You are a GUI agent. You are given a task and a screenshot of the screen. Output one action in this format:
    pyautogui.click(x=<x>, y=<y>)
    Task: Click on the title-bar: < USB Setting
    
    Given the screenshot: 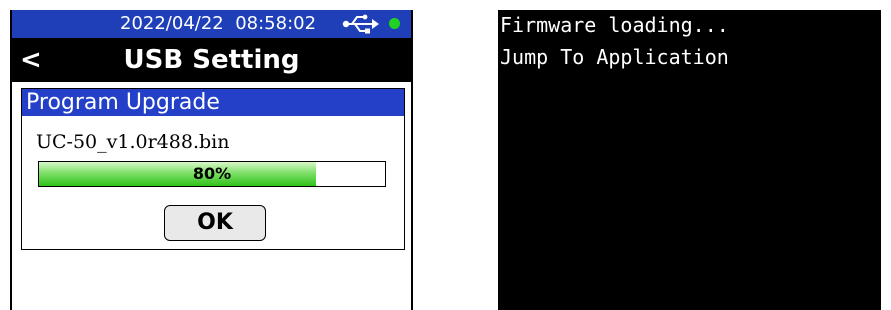 What is the action you would take?
    pyautogui.click(x=211, y=60)
    